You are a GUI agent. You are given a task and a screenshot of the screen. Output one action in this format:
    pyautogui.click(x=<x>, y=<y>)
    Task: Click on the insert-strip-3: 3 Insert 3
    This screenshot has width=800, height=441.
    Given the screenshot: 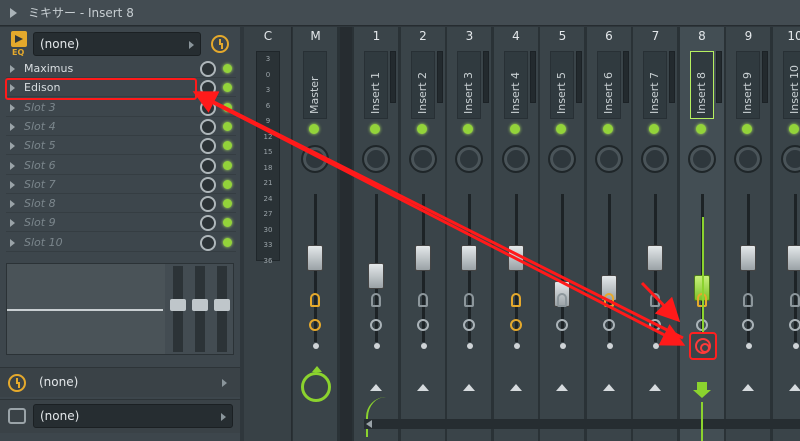 What is the action you would take?
    pyautogui.click(x=469, y=234)
    